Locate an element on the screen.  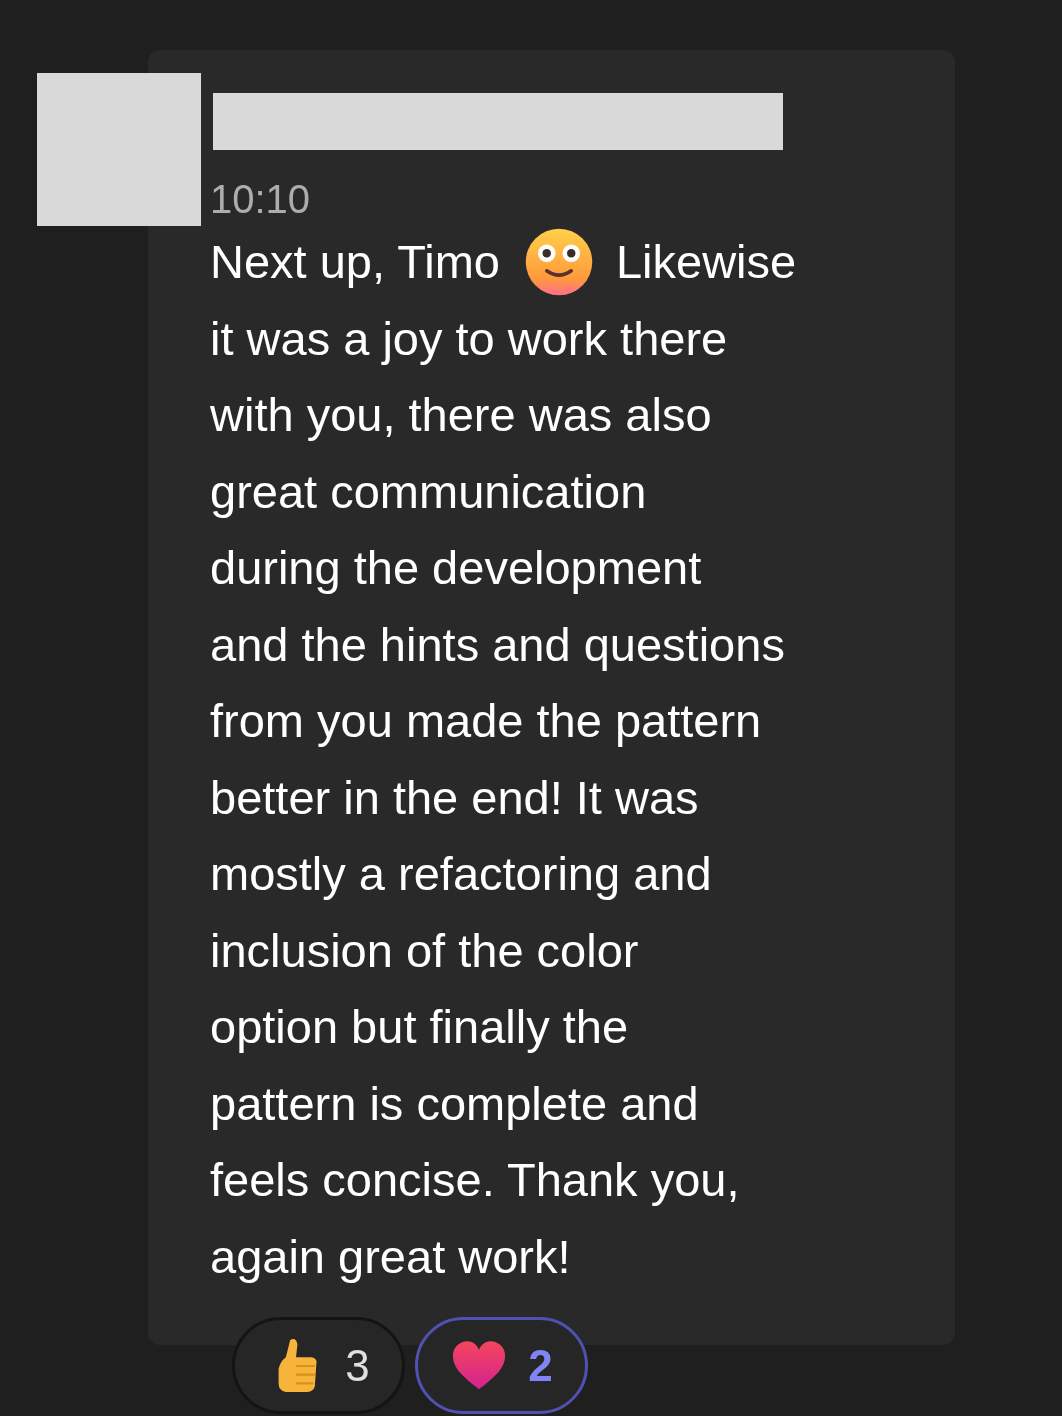
message-text: option but finally the is located at coordinates (420, 1027).